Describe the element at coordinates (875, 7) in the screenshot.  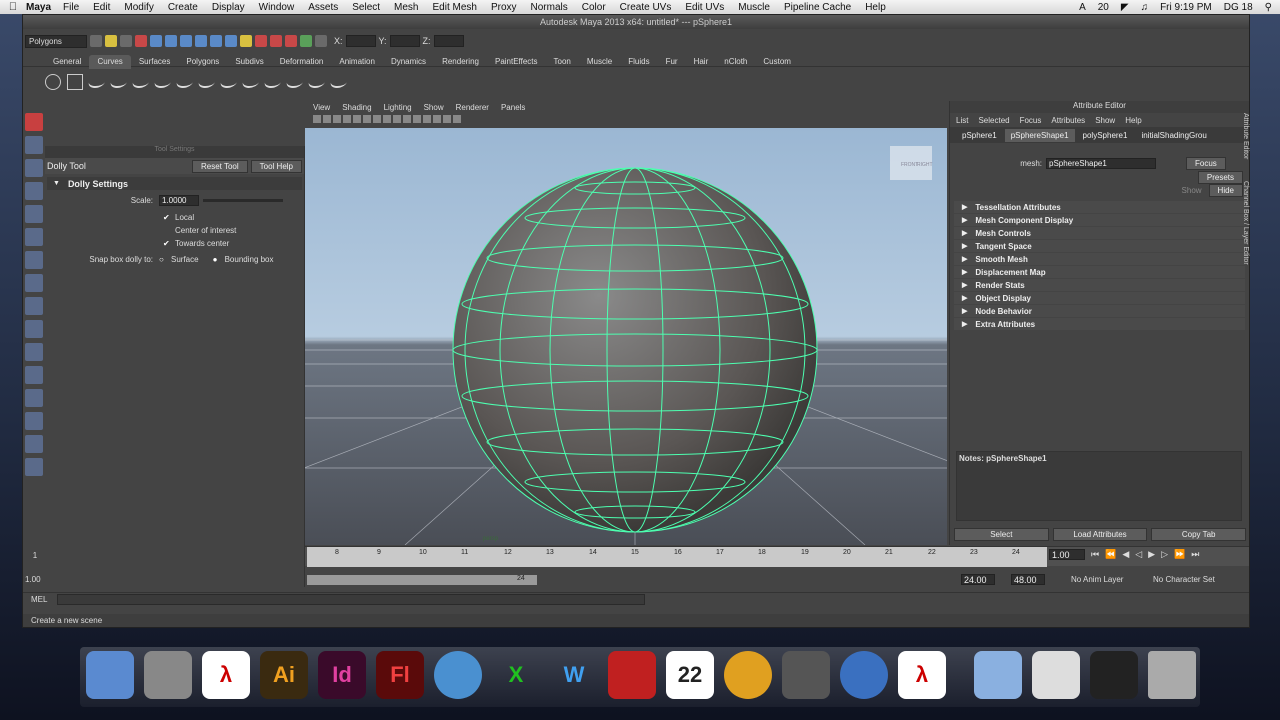
I see `menu-help: Help` at that location.